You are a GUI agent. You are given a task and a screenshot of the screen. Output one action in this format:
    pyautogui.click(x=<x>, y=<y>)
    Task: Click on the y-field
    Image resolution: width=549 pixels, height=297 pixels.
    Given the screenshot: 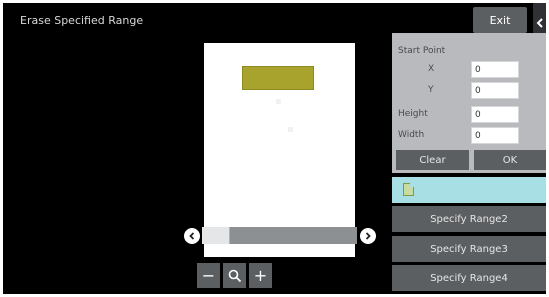 What is the action you would take?
    pyautogui.click(x=495, y=90)
    